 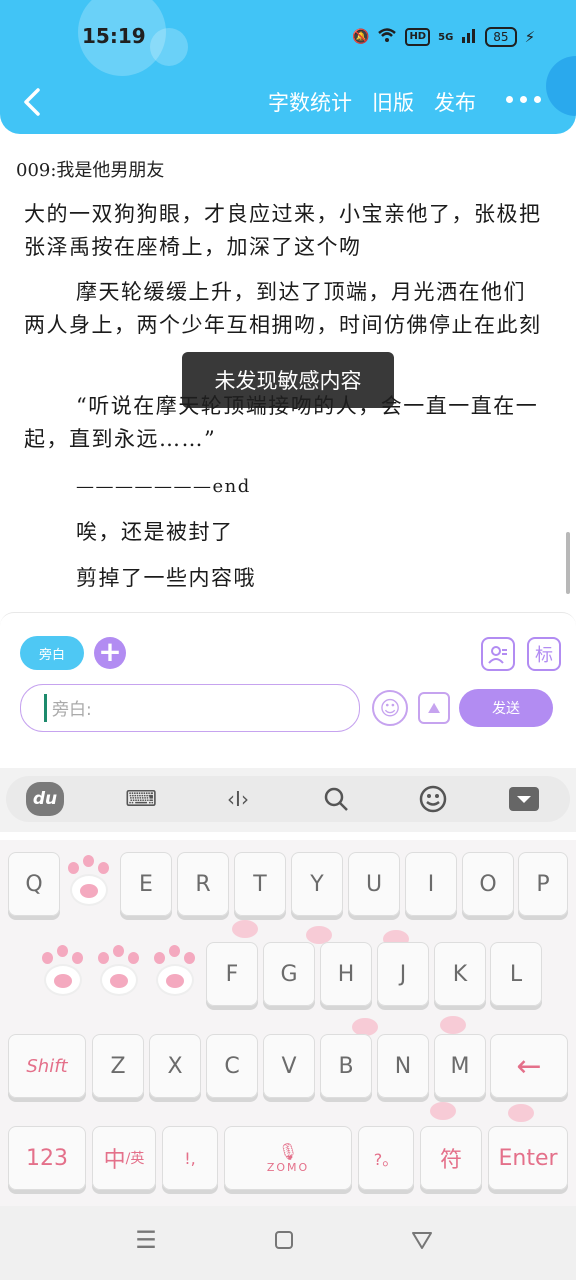 What do you see at coordinates (488, 884) in the screenshot?
I see `key-o: O` at bounding box center [488, 884].